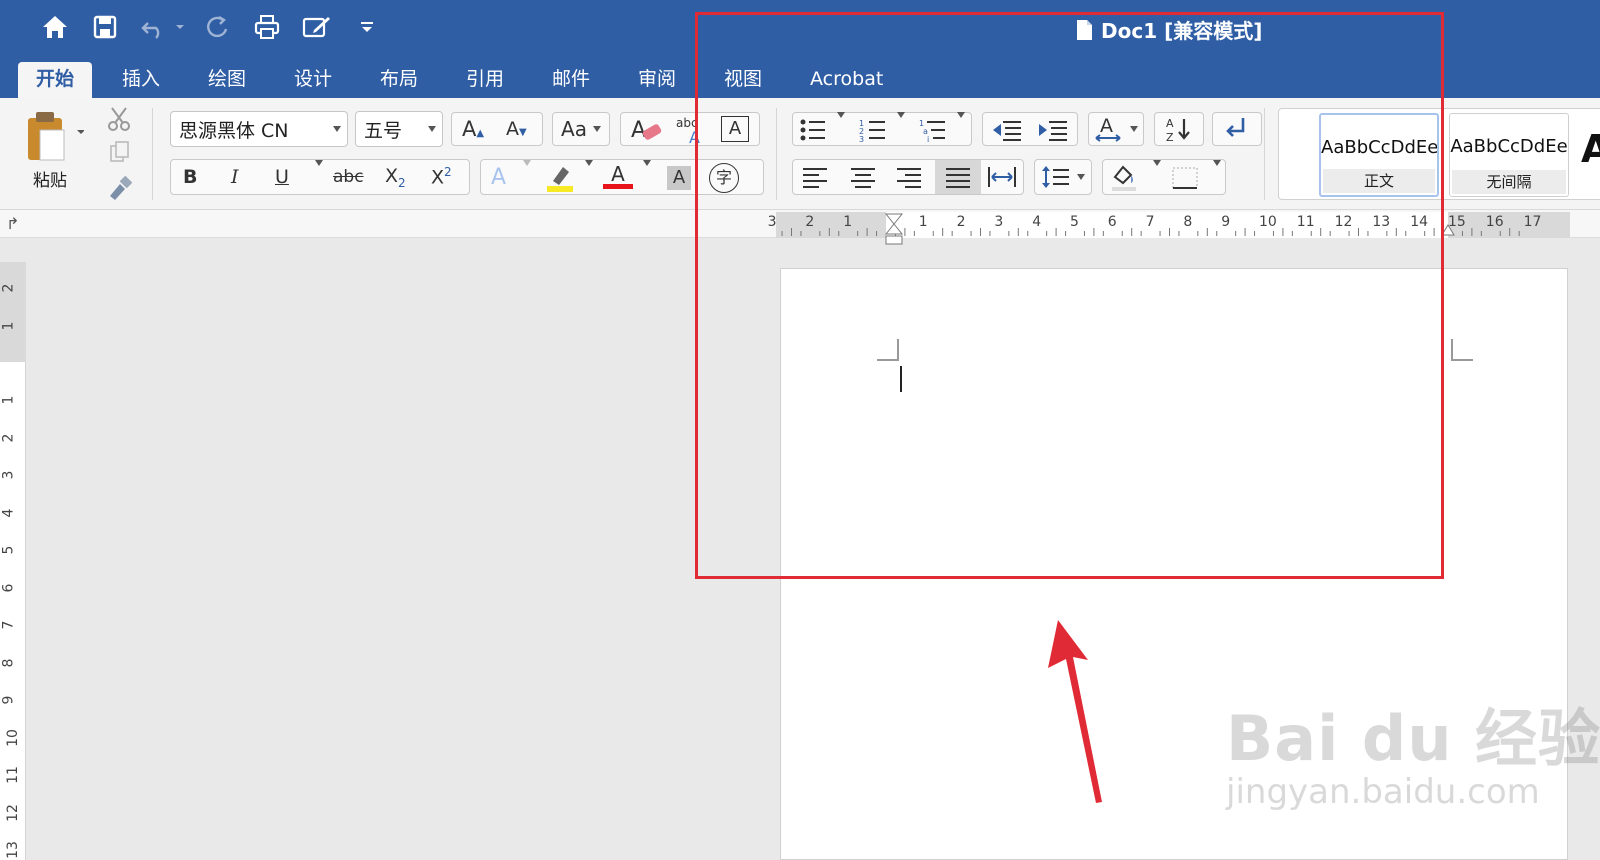  What do you see at coordinates (12, 812) in the screenshot?
I see `ruler-number: 12` at bounding box center [12, 812].